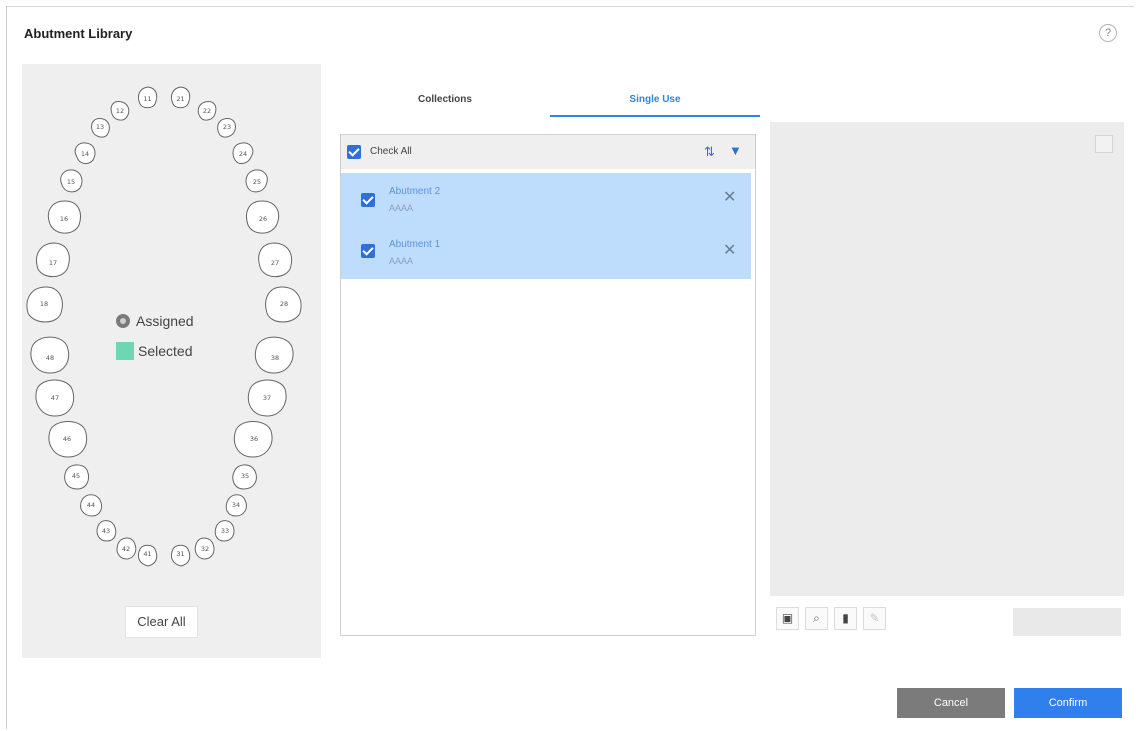 Image resolution: width=1136 pixels, height=731 pixels. Describe the element at coordinates (161, 622) in the screenshot. I see `clear-all-button: Clear All` at that location.